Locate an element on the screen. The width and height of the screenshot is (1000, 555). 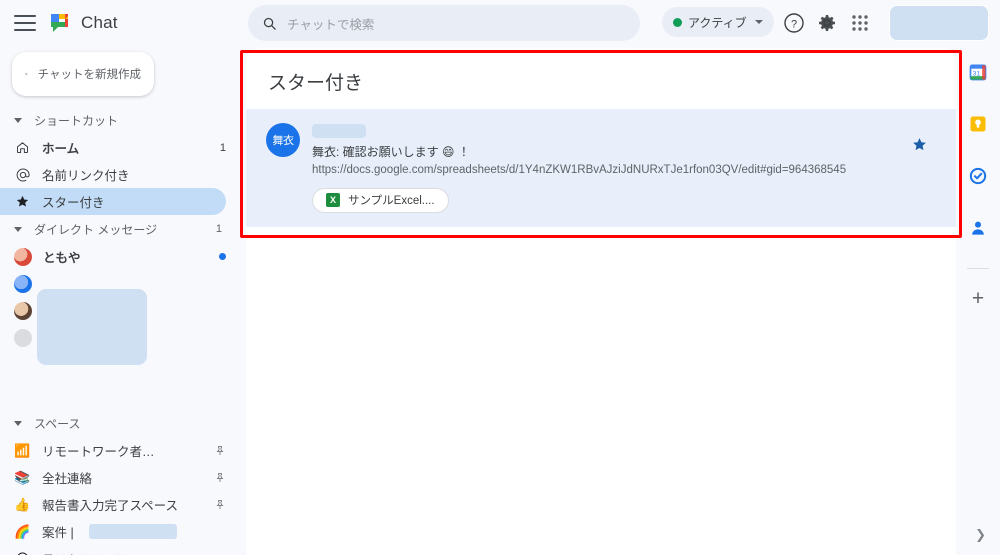
help-icon: ? is located at coordinates (794, 23).